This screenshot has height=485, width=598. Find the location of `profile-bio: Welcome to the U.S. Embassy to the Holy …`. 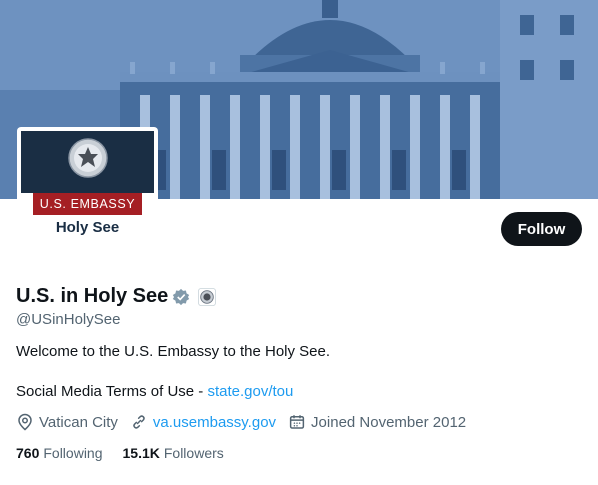

profile-bio: Welcome to the U.S. Embassy to the Holy … is located at coordinates (173, 351).